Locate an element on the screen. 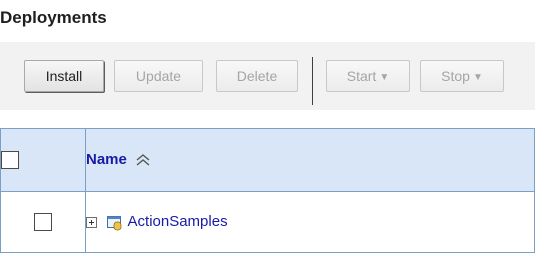 This screenshot has height=259, width=535. select-all-checkbox is located at coordinates (10, 159).